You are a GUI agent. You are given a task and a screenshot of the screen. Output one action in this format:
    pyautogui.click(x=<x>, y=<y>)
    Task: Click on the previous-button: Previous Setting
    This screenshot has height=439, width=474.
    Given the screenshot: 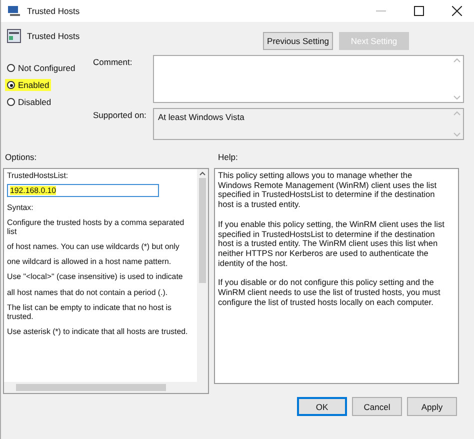 What is the action you would take?
    pyautogui.click(x=298, y=41)
    